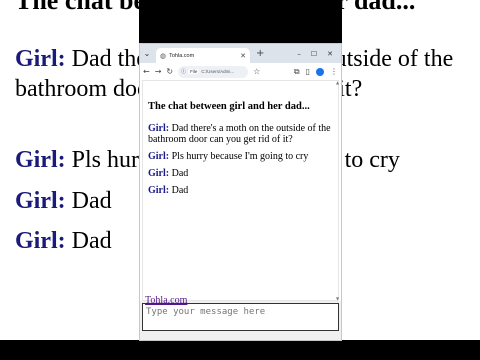  I want to click on list-item: Girl: Pls hurry because I'm going to cry, so click(241, 156).